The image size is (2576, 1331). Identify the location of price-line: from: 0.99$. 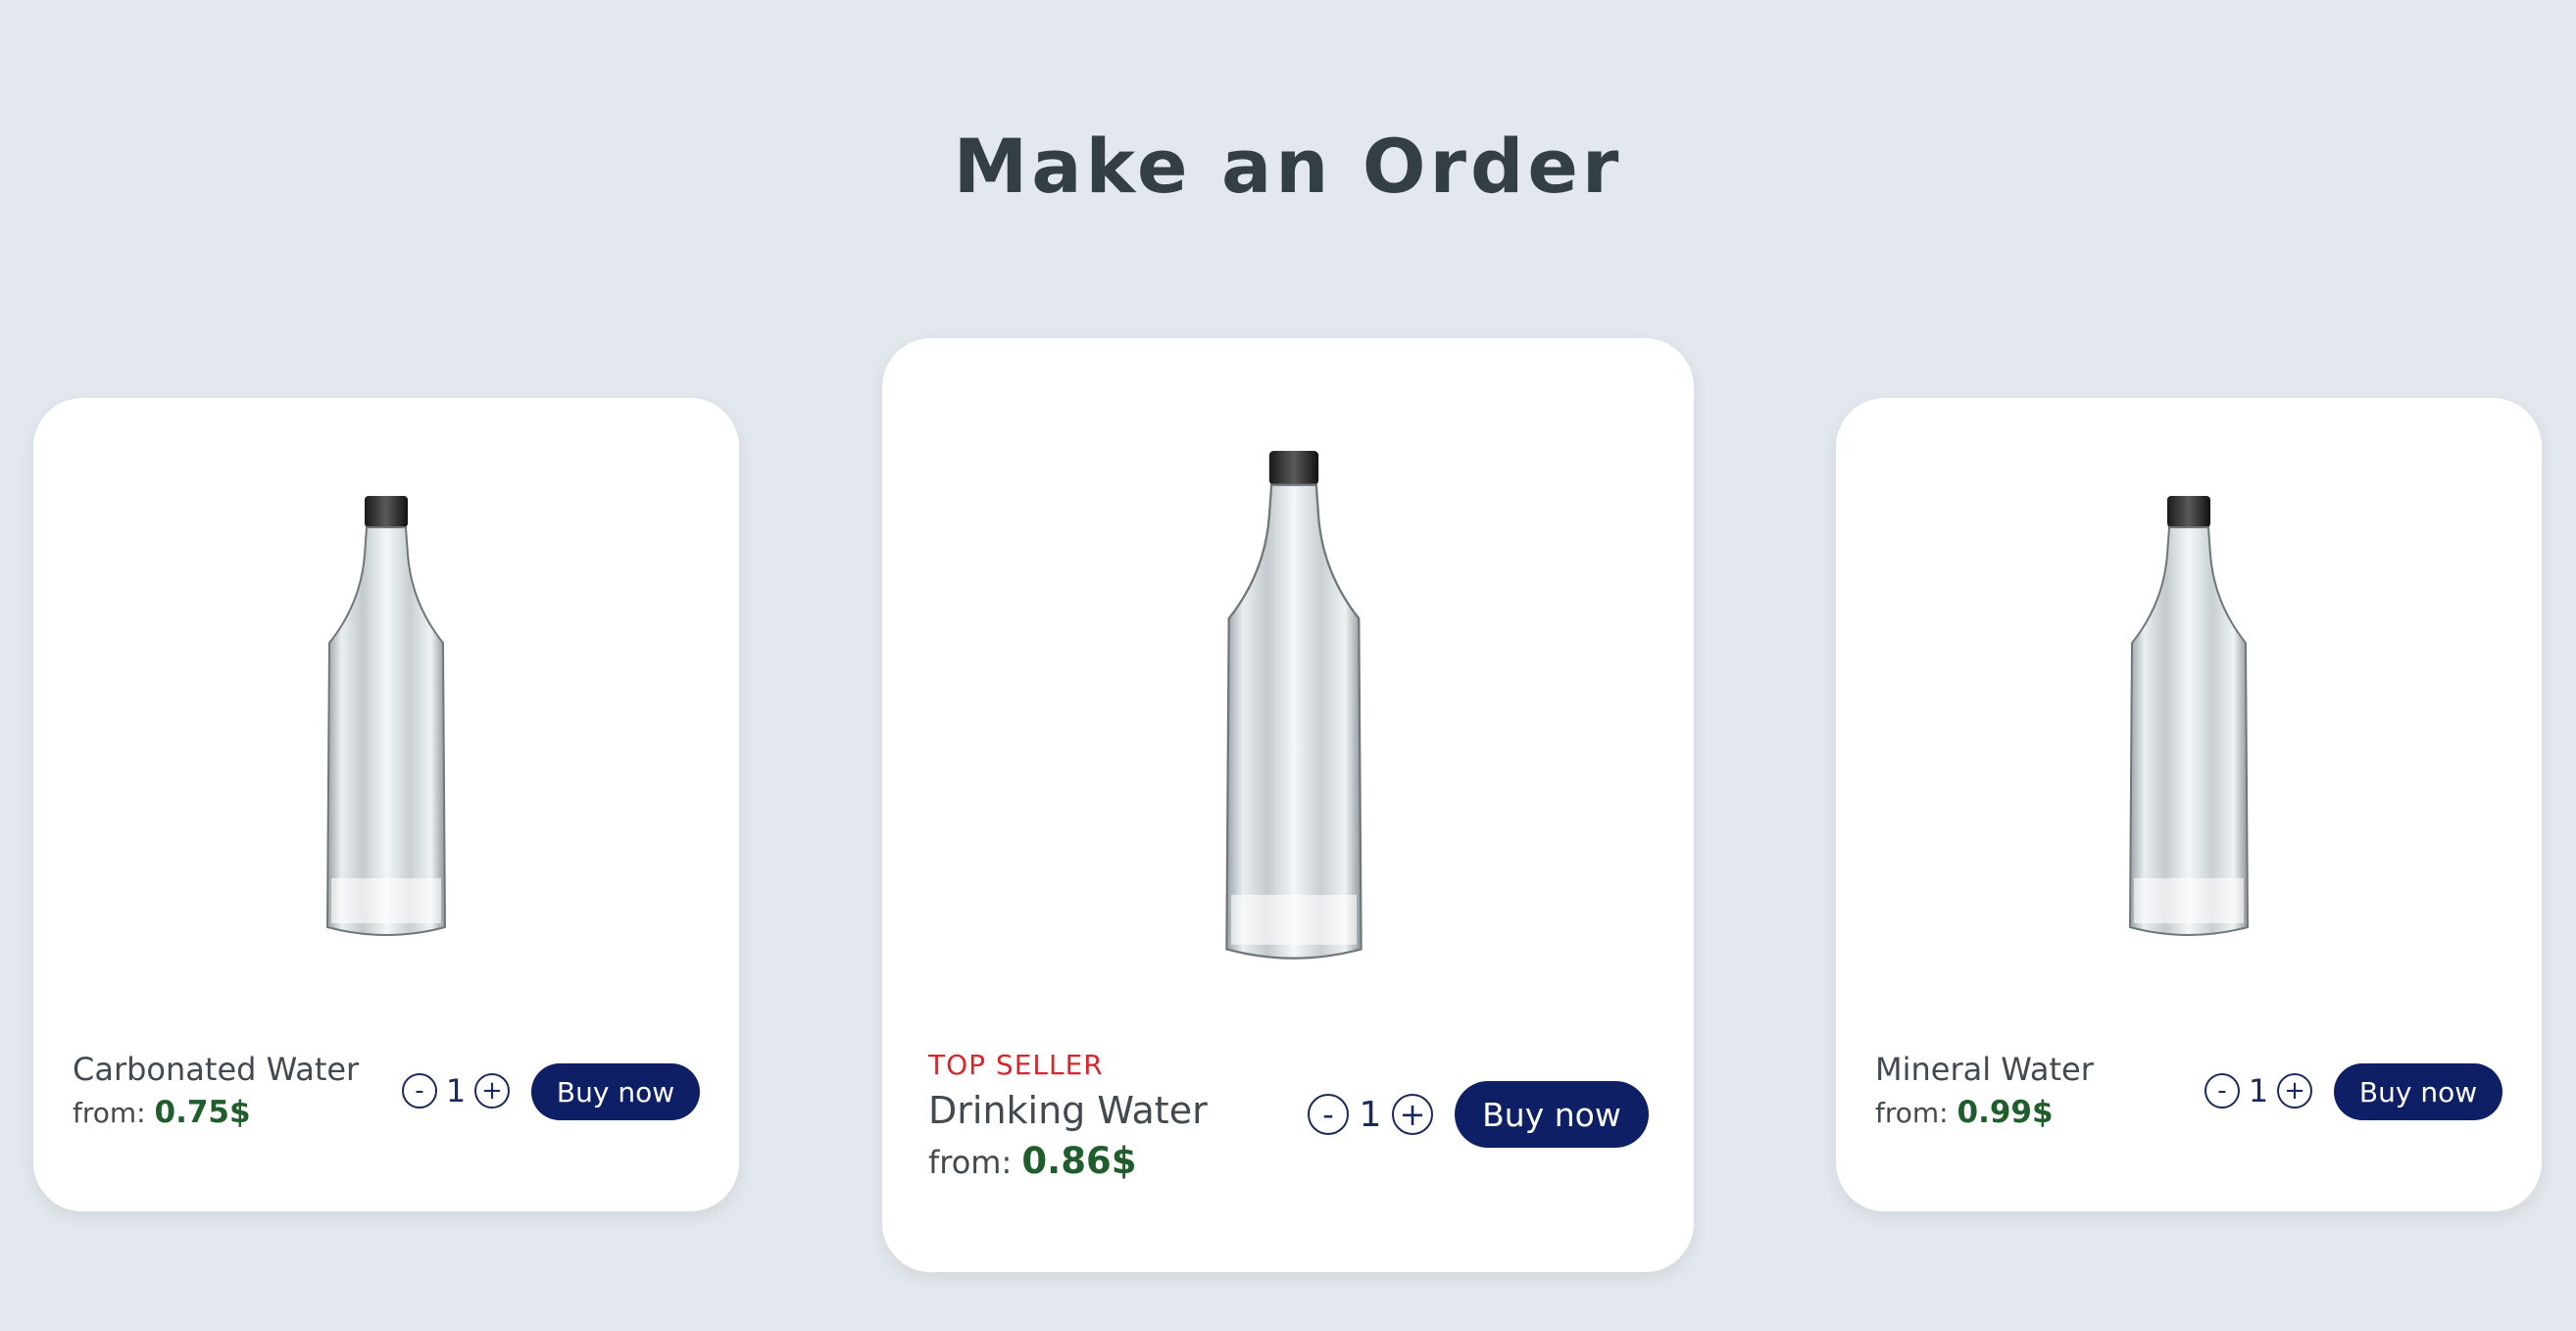
(1984, 1113).